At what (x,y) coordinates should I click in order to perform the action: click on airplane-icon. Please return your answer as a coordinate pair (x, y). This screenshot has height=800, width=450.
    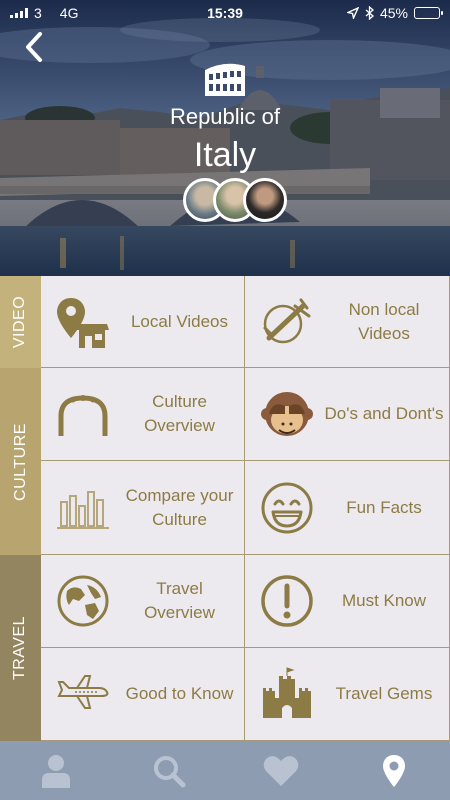
    Looking at the image, I should click on (83, 692).